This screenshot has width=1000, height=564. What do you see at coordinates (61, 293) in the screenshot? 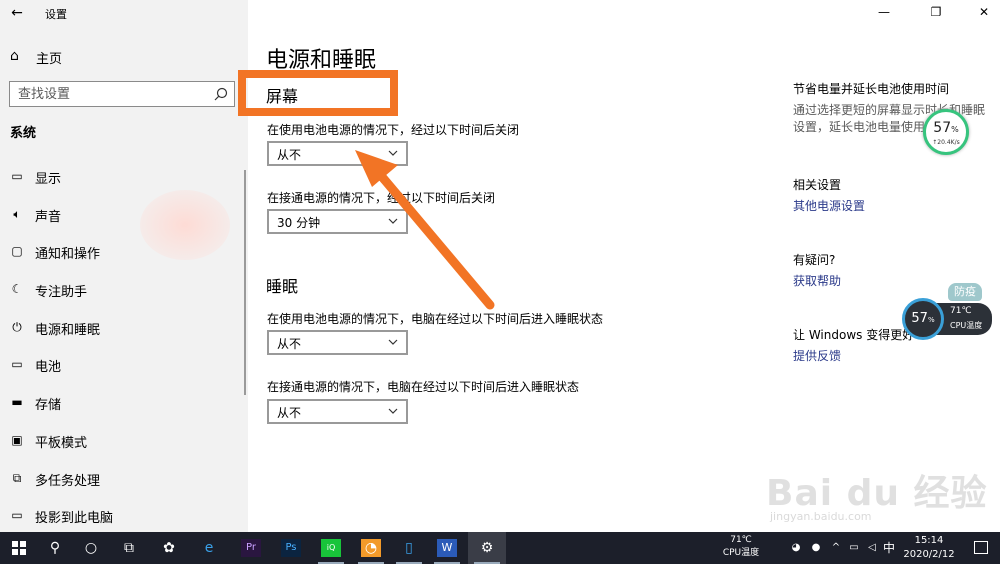
I see `sidebar-item-label: 专注助手` at bounding box center [61, 293].